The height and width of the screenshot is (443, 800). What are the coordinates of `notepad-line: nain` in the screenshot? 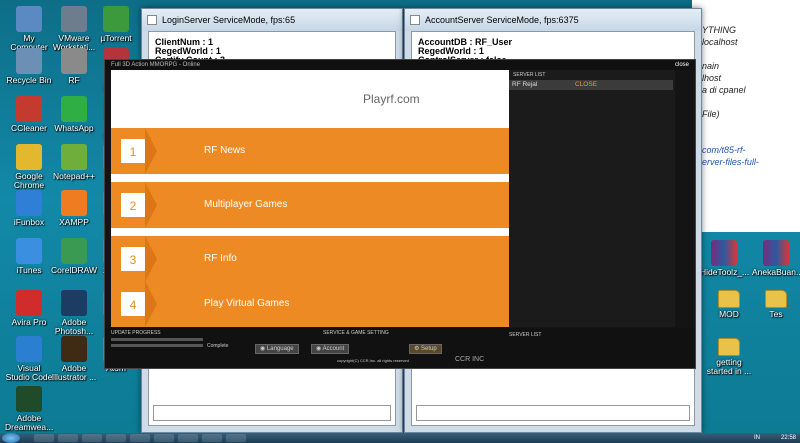 It's located at (711, 66).